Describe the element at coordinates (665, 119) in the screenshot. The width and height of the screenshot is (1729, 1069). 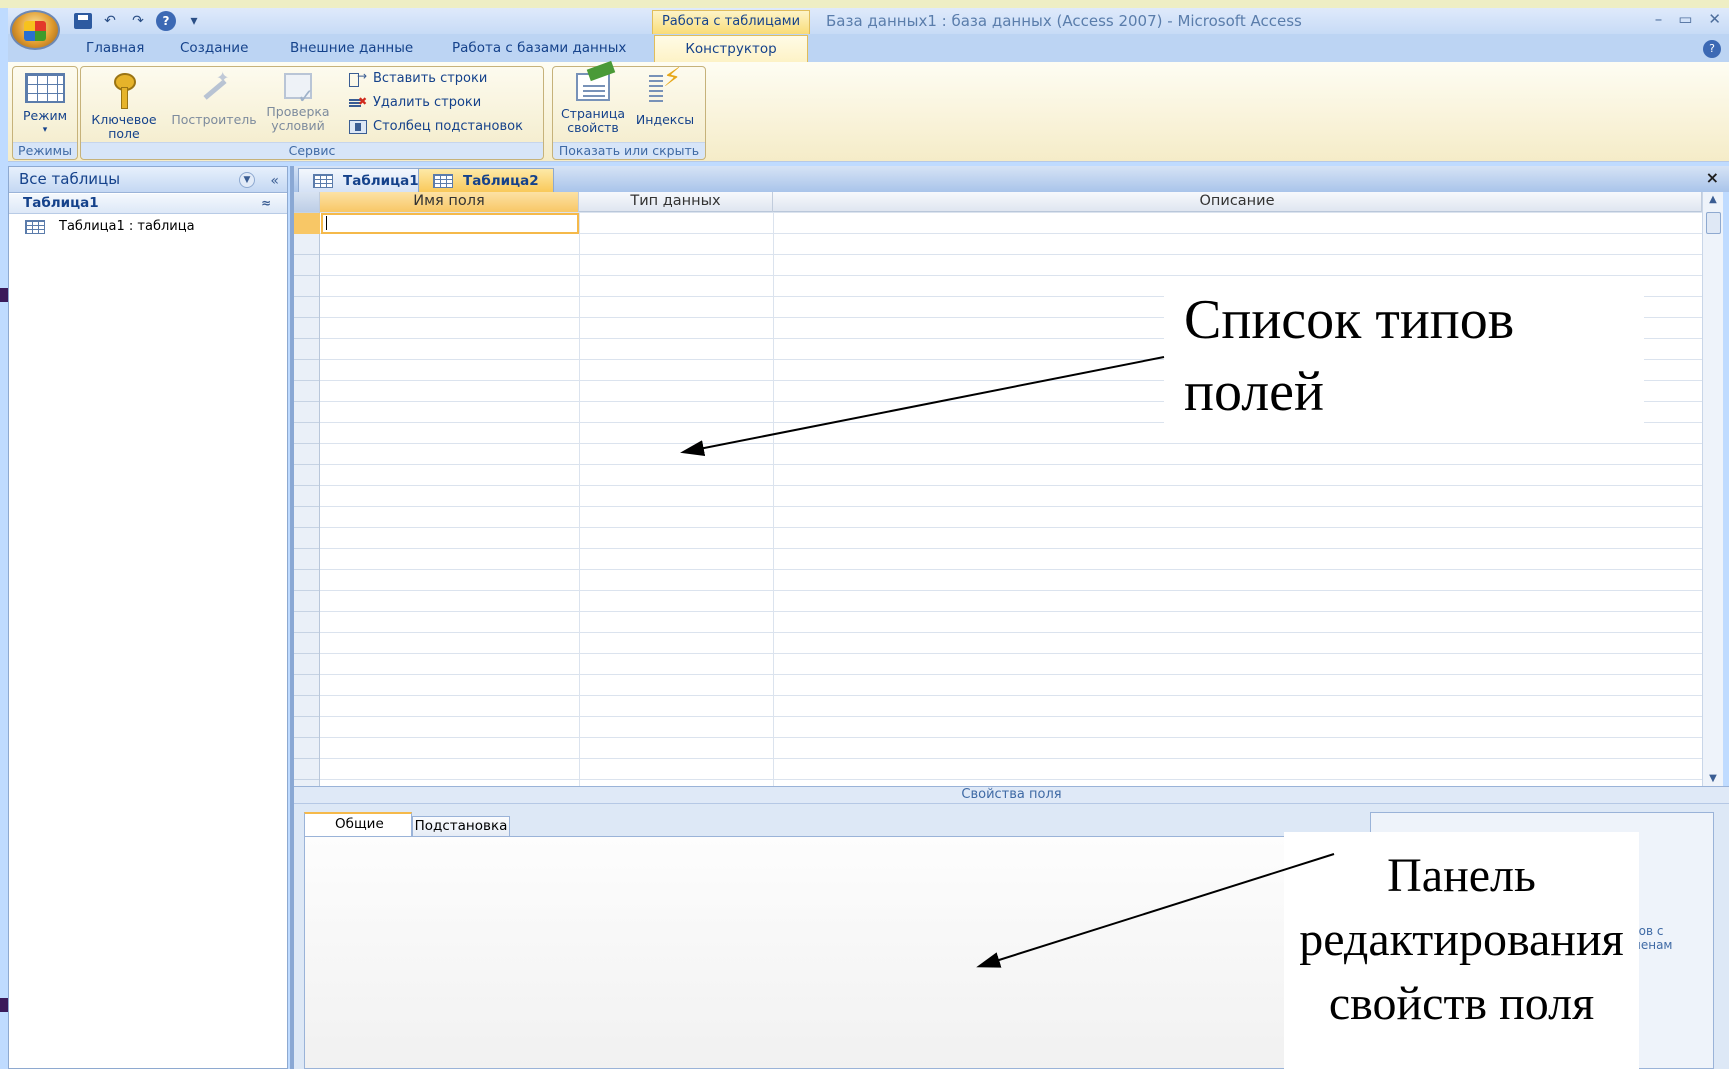
I see `indexes-label: Индексы` at that location.